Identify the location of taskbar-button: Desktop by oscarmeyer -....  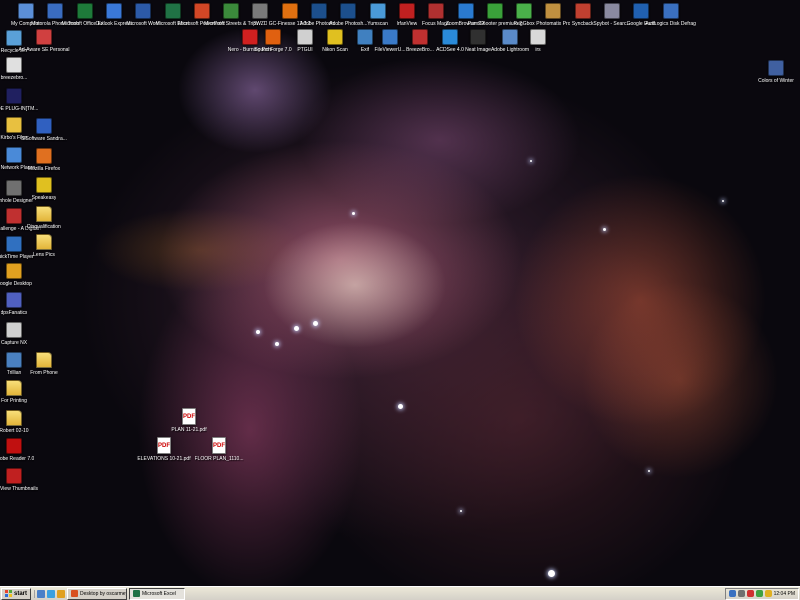
(97, 593).